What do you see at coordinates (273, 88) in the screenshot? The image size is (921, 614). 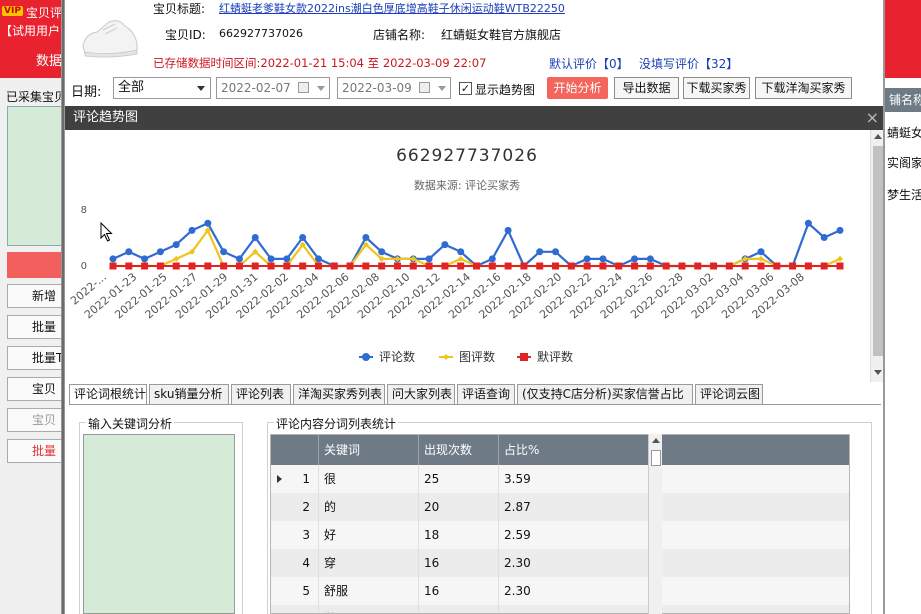 I see `start-date-picker: 2022-02-07` at bounding box center [273, 88].